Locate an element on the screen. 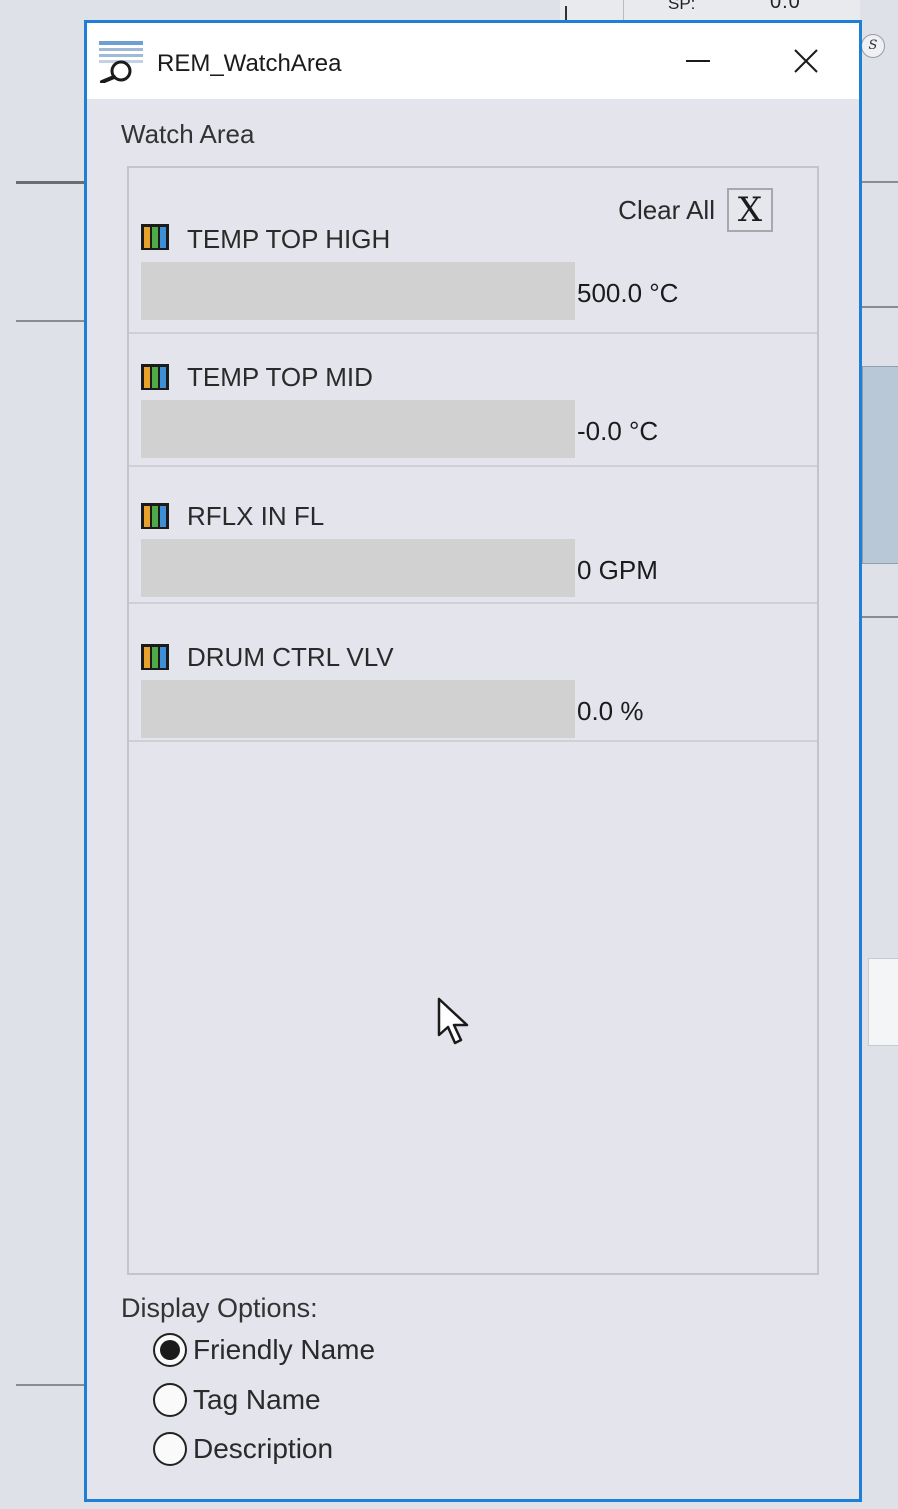 The width and height of the screenshot is (898, 1509). watch-item: TEMP TOP HIGH 500.0 °C is located at coordinates (473, 251).